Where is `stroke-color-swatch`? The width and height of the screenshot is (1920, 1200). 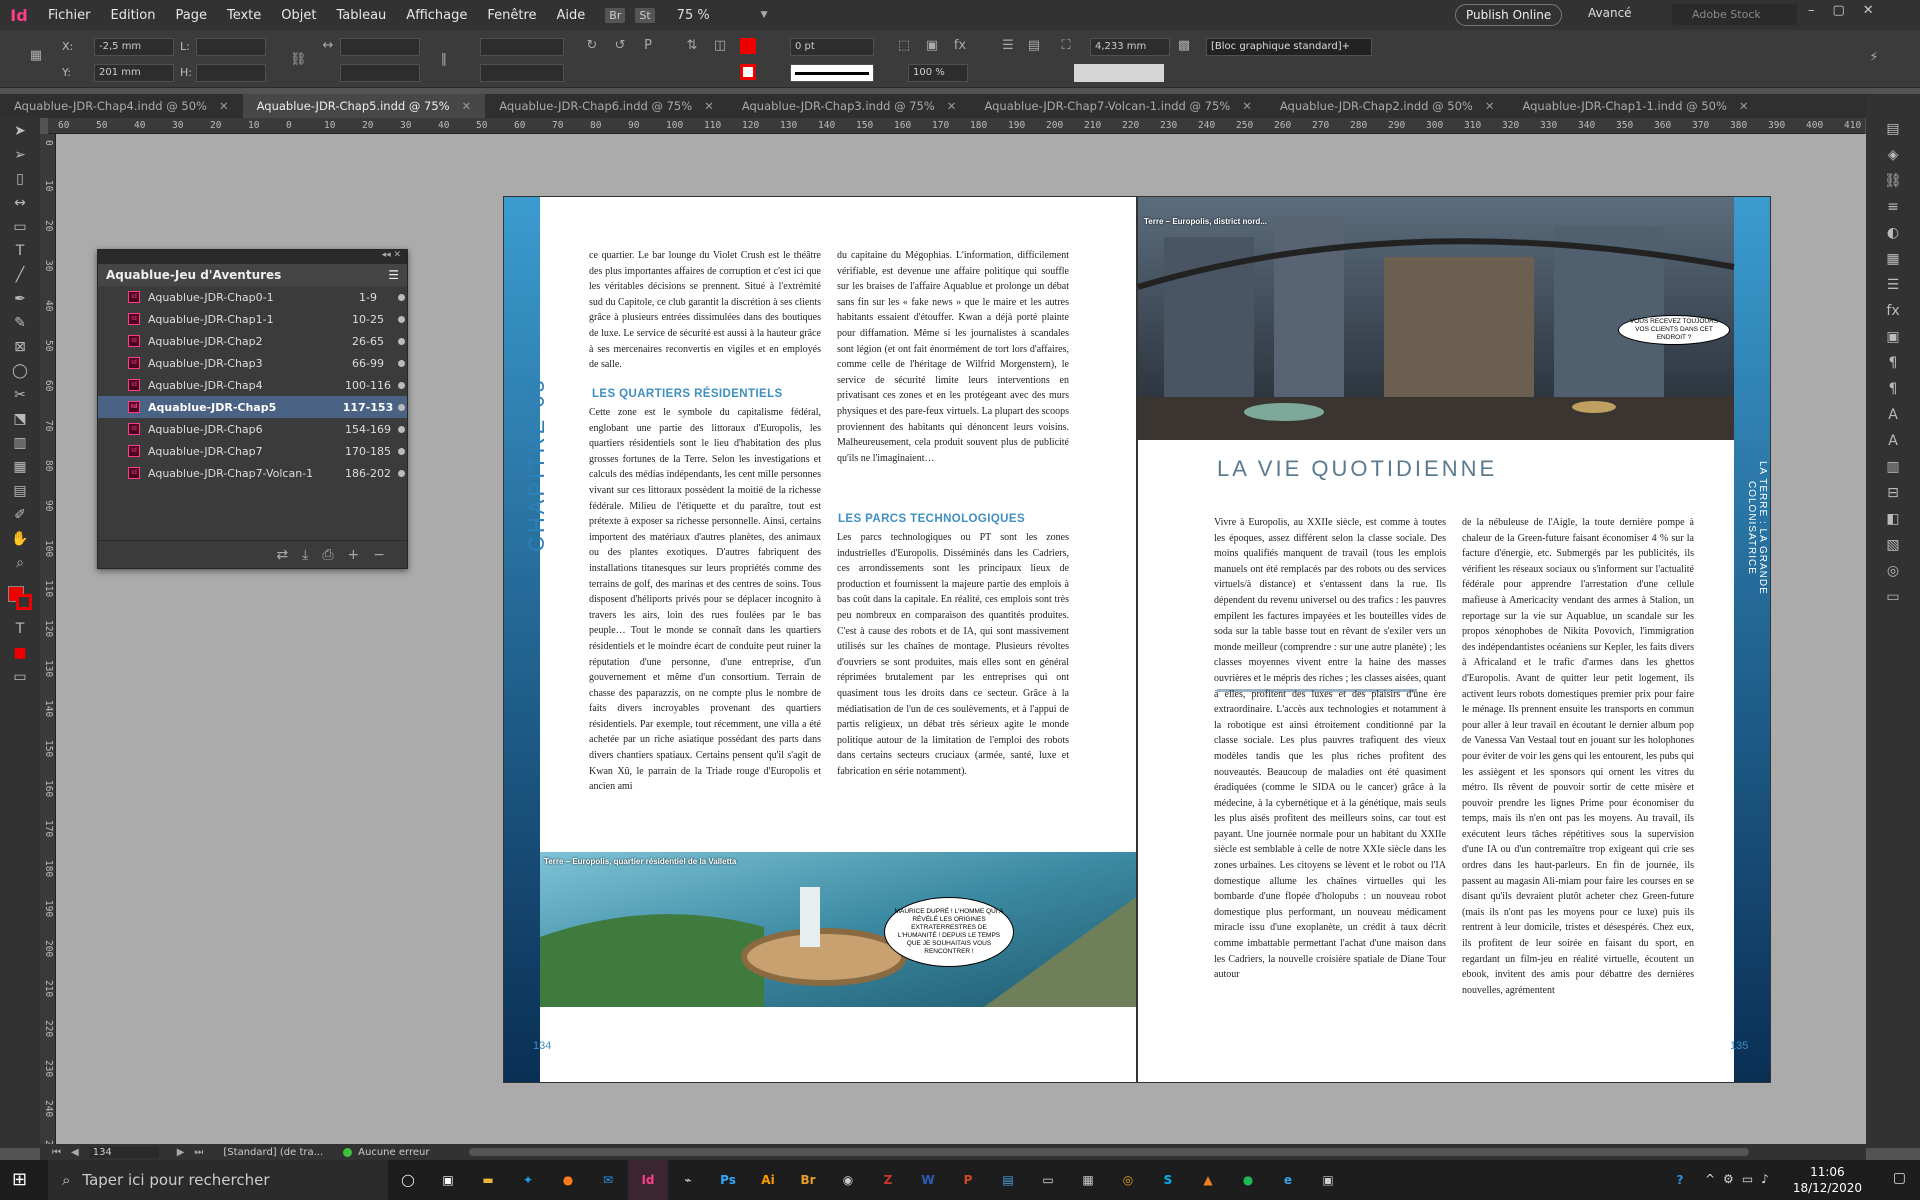 stroke-color-swatch is located at coordinates (24, 602).